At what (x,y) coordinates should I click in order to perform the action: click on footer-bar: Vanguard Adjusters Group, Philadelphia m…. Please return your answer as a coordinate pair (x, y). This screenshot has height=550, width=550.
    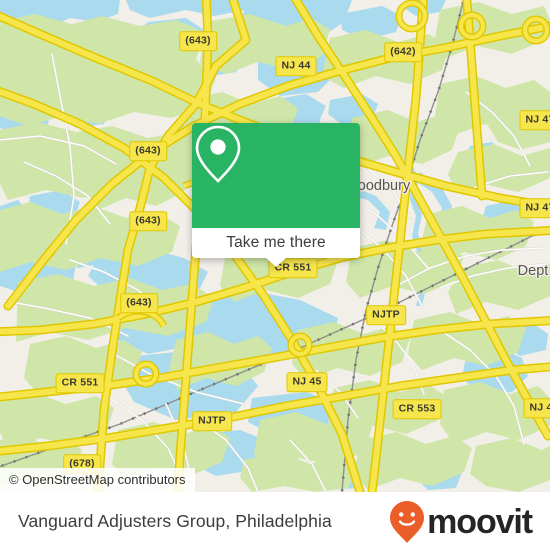
    Looking at the image, I should click on (275, 521).